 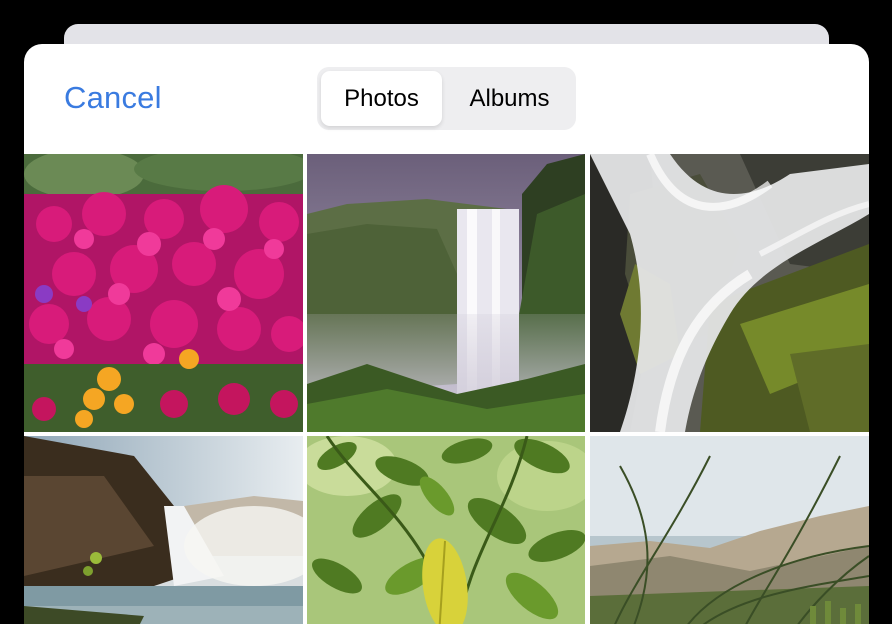 I want to click on photo-thumbnail-flowers, so click(x=163, y=293).